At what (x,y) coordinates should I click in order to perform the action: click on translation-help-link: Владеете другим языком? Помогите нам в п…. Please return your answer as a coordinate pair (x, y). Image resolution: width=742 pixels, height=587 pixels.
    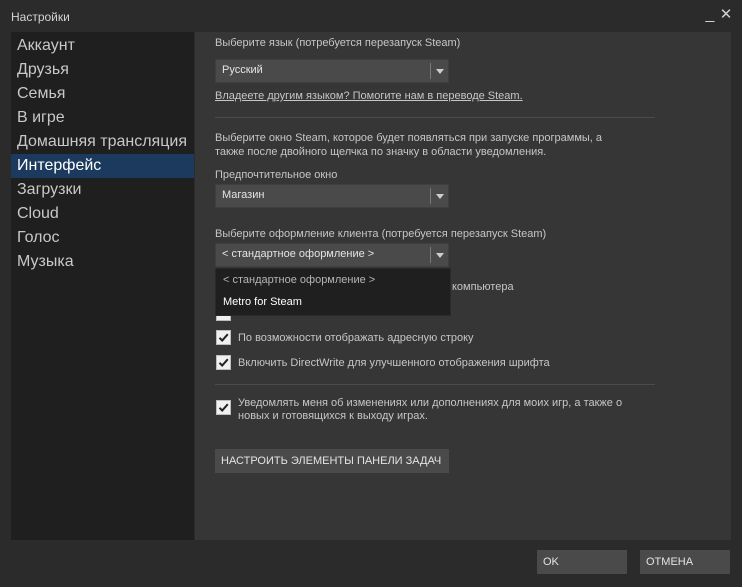
    Looking at the image, I should click on (369, 96).